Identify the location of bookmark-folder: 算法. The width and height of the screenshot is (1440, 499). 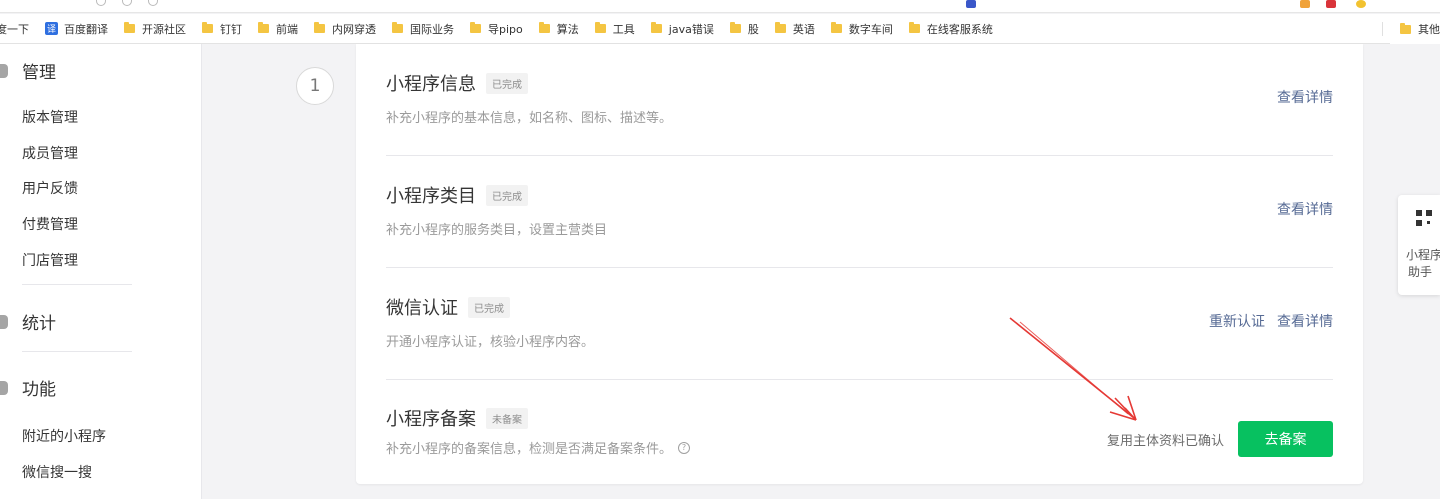
(558, 29).